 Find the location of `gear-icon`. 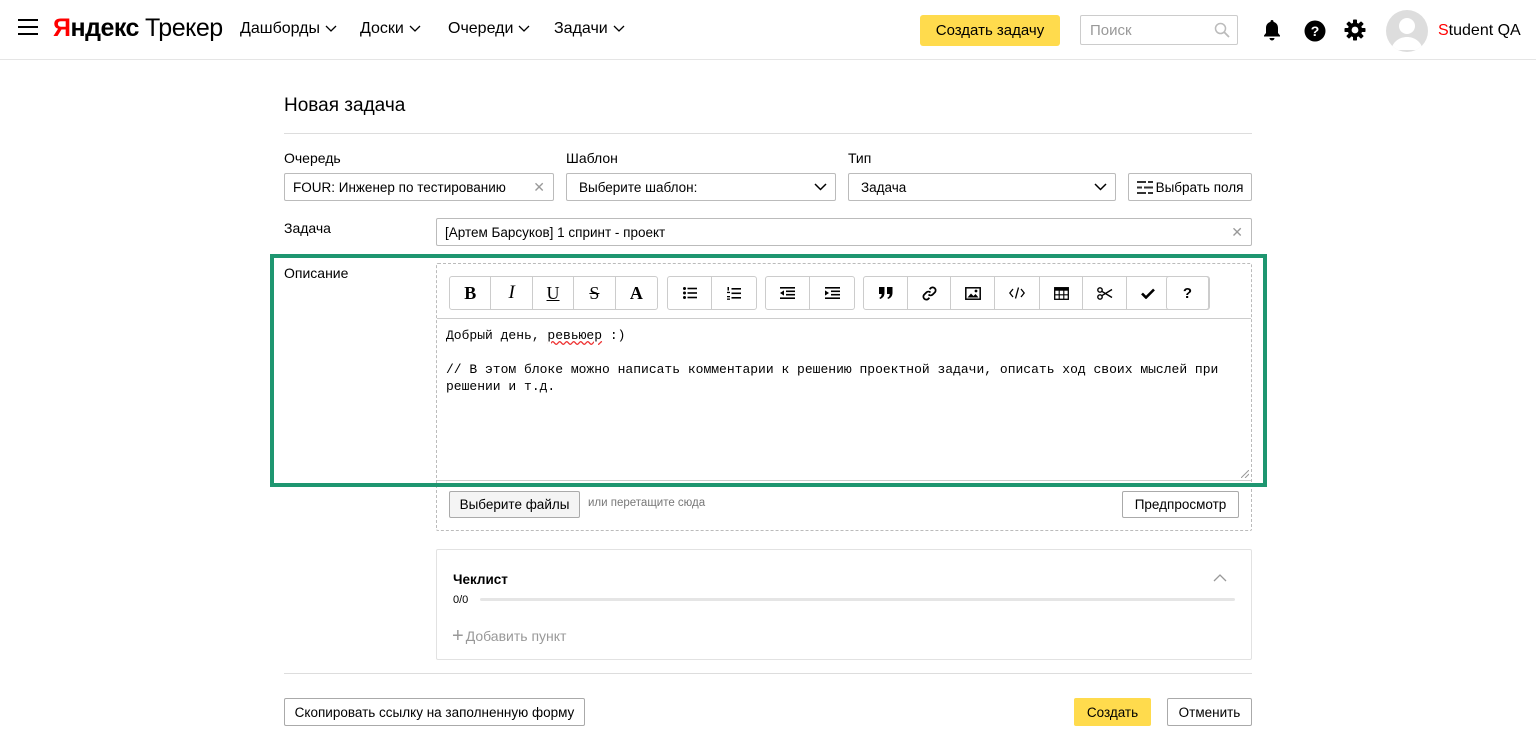

gear-icon is located at coordinates (1355, 30).